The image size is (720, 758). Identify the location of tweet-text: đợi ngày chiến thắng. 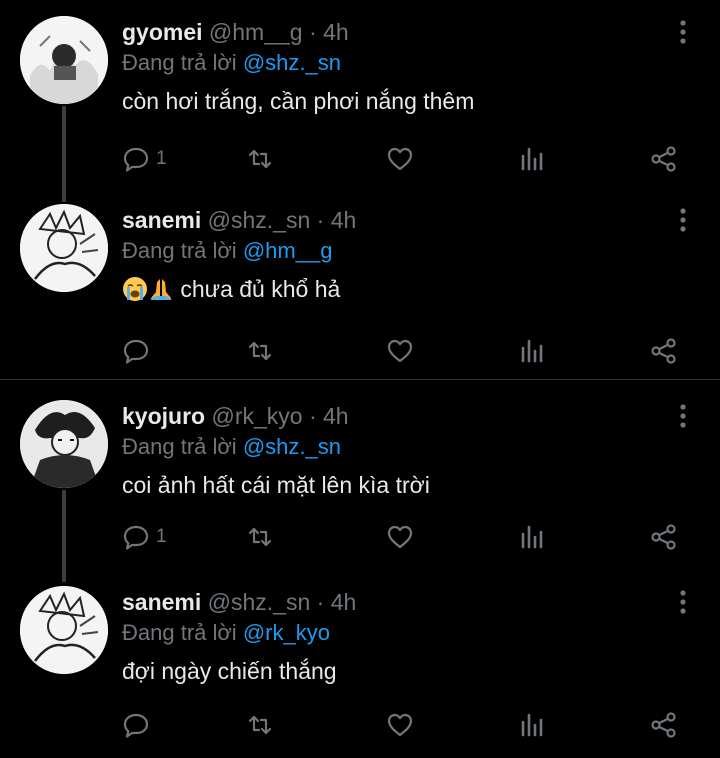
(229, 671).